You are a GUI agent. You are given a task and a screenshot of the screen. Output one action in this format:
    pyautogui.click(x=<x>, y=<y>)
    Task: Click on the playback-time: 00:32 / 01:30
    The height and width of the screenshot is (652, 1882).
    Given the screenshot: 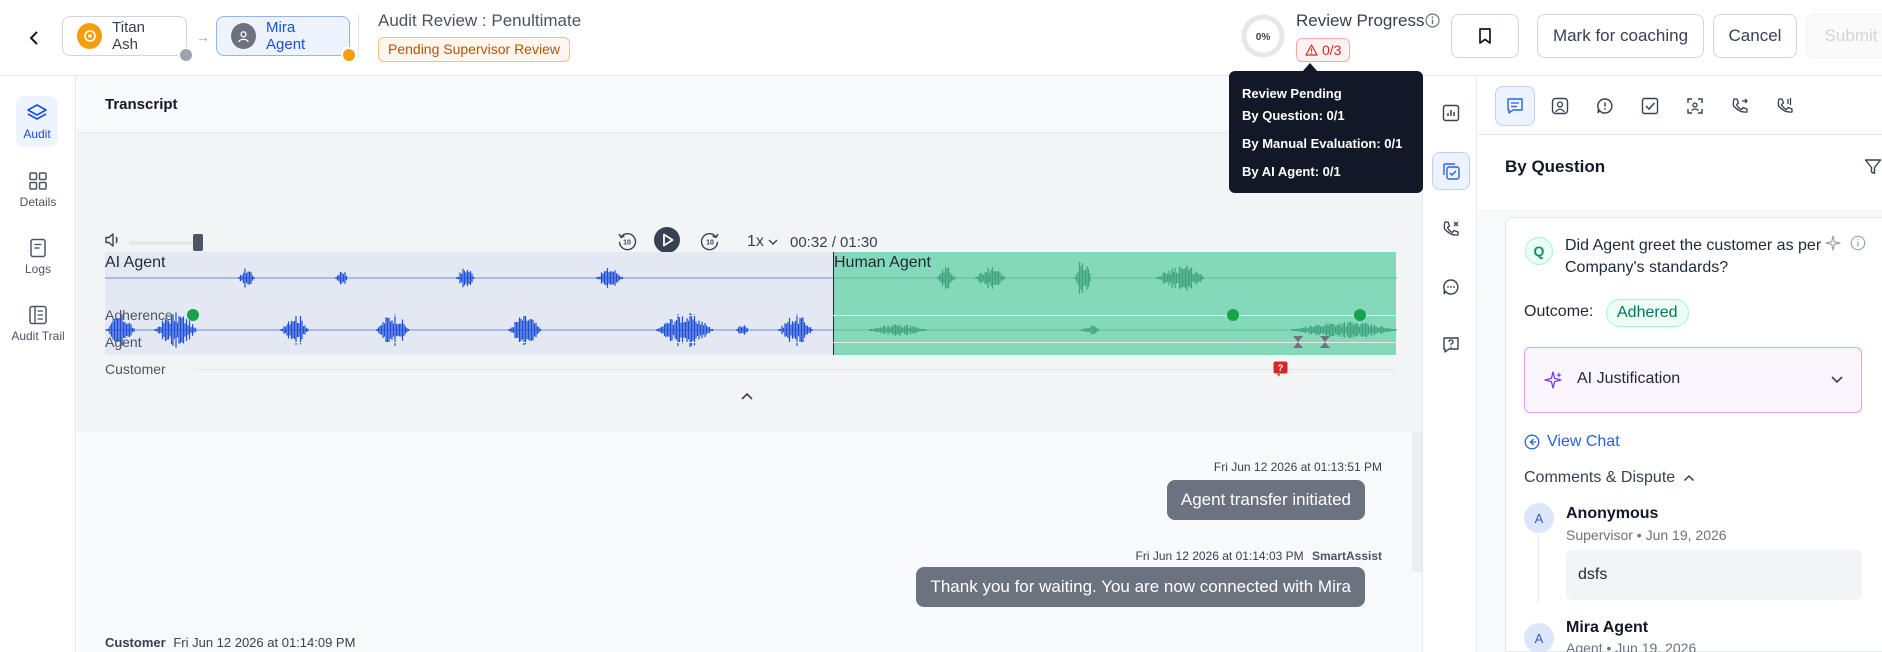 What is the action you would take?
    pyautogui.click(x=834, y=242)
    